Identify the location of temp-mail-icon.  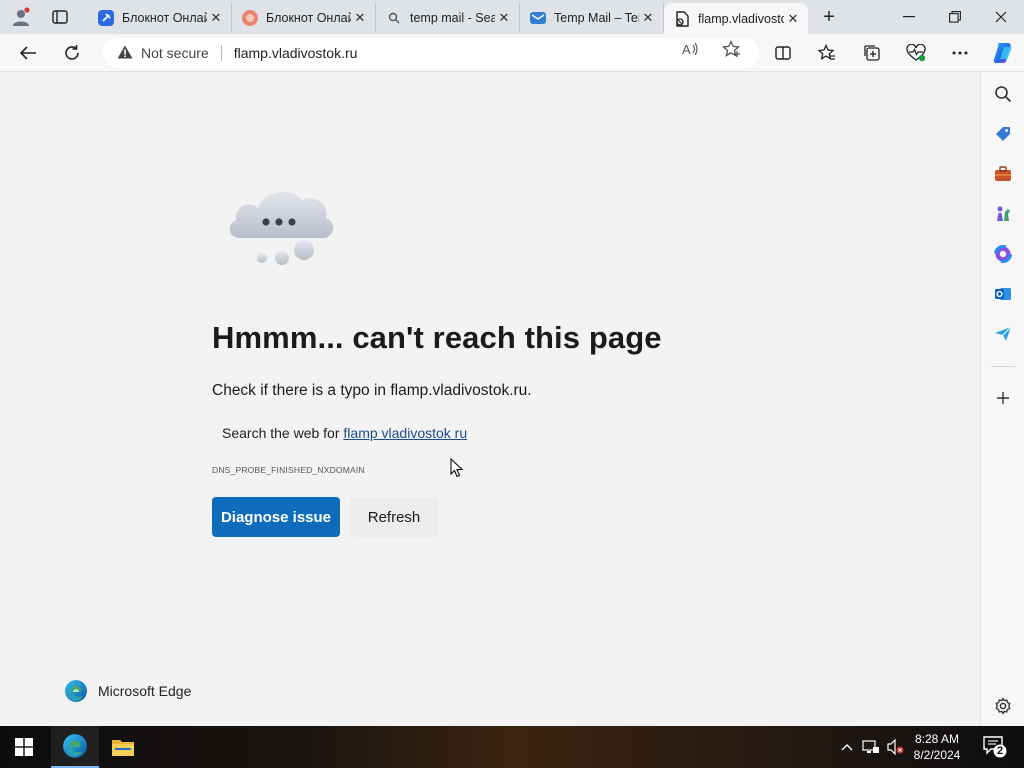
(538, 18).